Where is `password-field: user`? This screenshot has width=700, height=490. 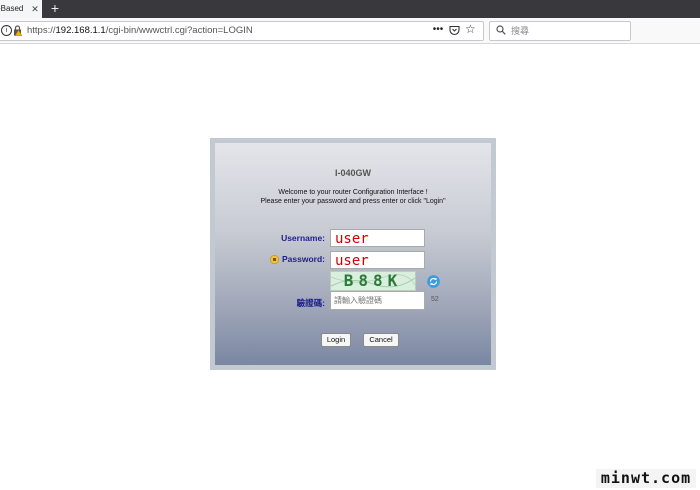
password-field: user is located at coordinates (377, 260).